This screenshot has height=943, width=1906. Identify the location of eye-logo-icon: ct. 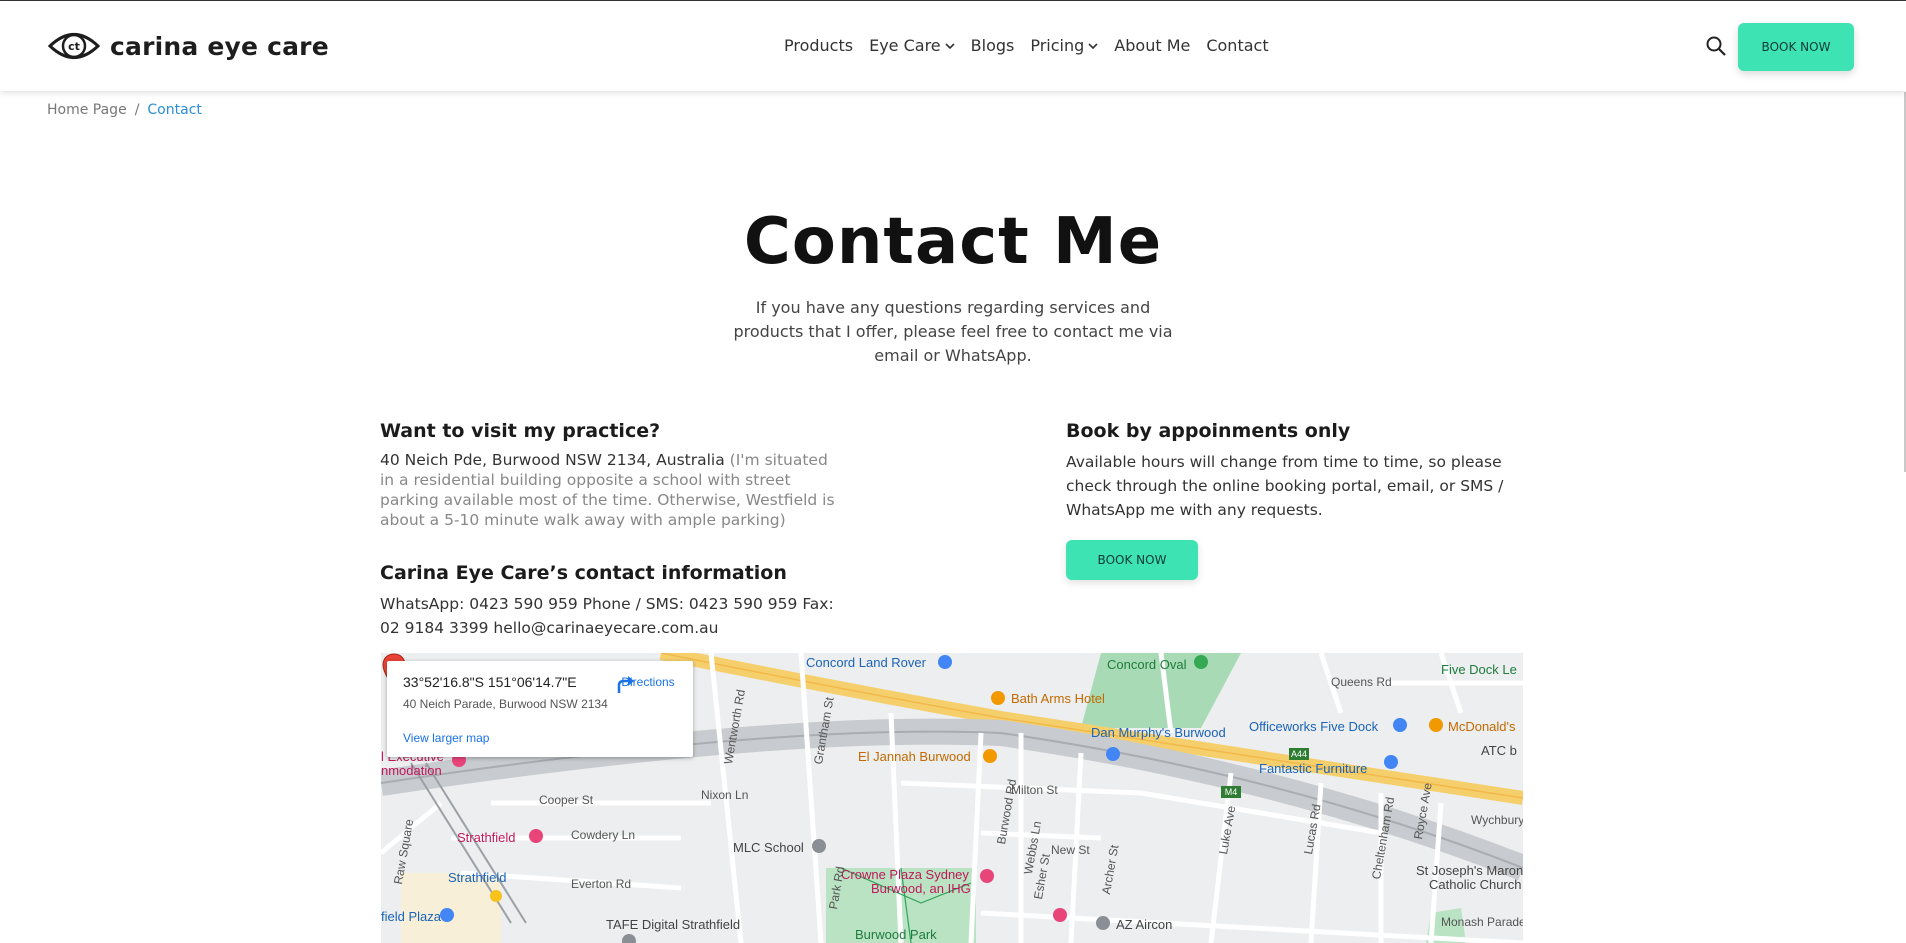
(74, 46).